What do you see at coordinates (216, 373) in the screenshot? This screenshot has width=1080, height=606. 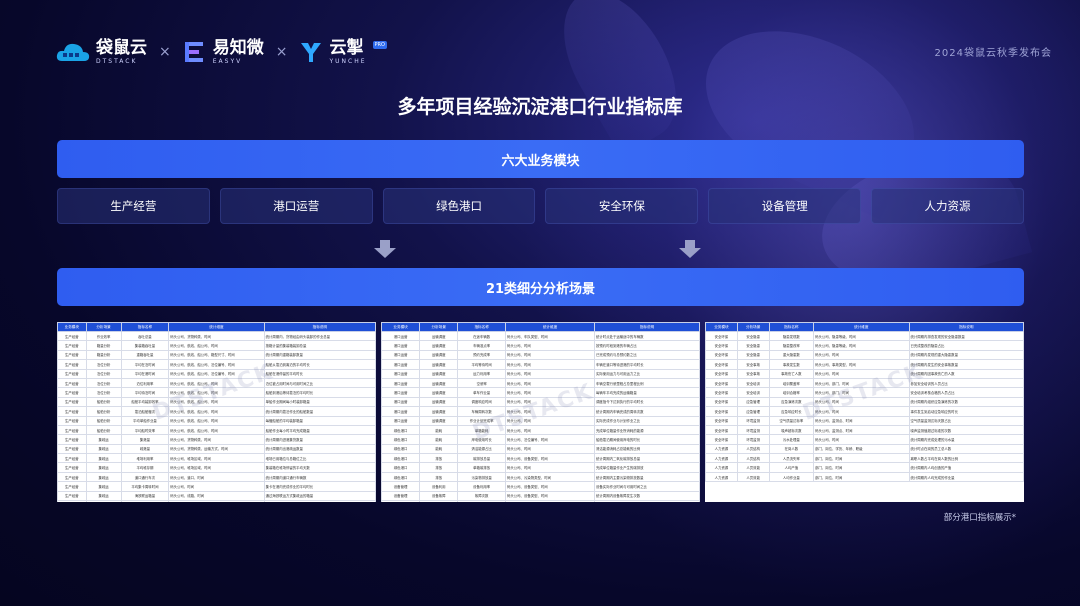 I see `table-cell: 码头公司、航线、船公司、泊位编号、时间` at bounding box center [216, 373].